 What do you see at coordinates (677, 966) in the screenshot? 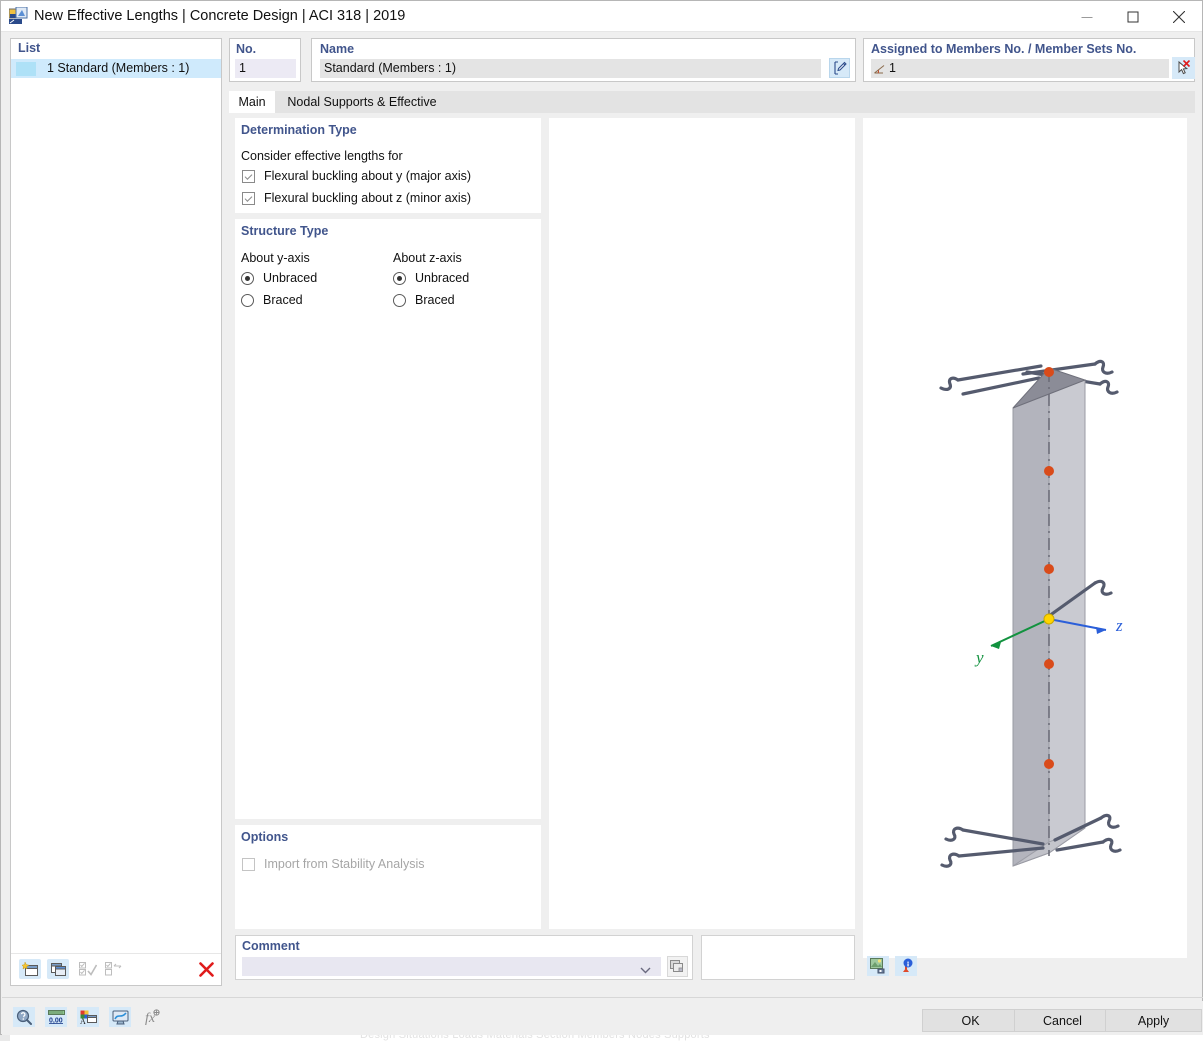
I see `copy-comment-icon` at bounding box center [677, 966].